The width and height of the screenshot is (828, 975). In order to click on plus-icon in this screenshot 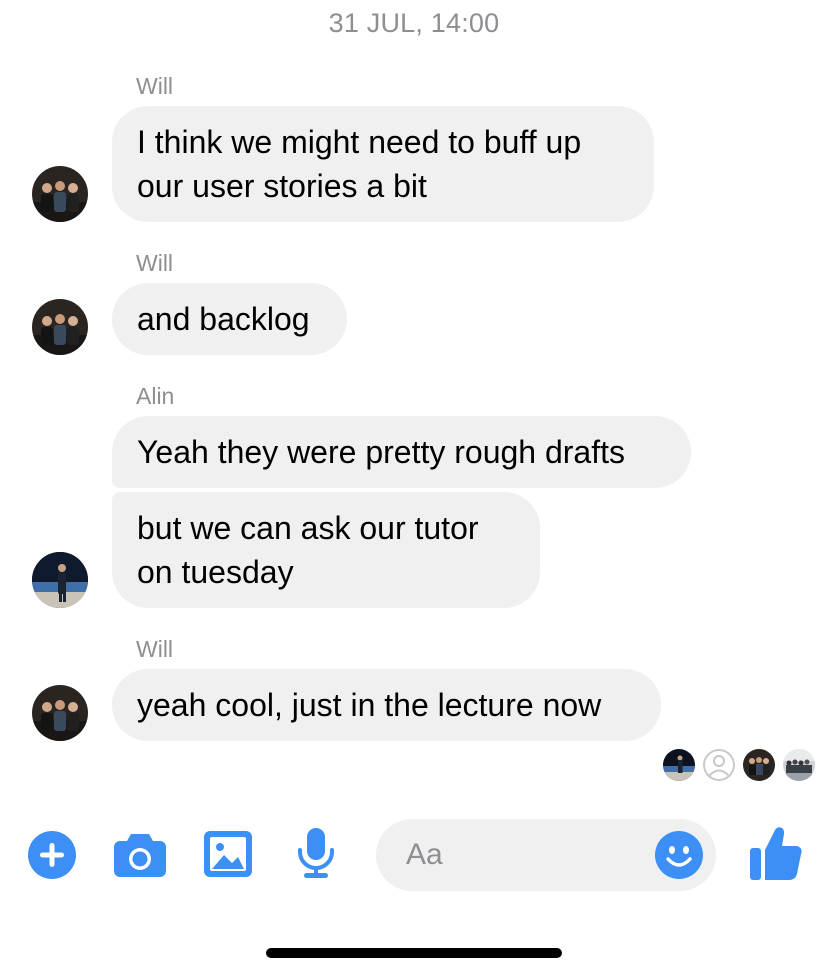, I will do `click(52, 855)`.